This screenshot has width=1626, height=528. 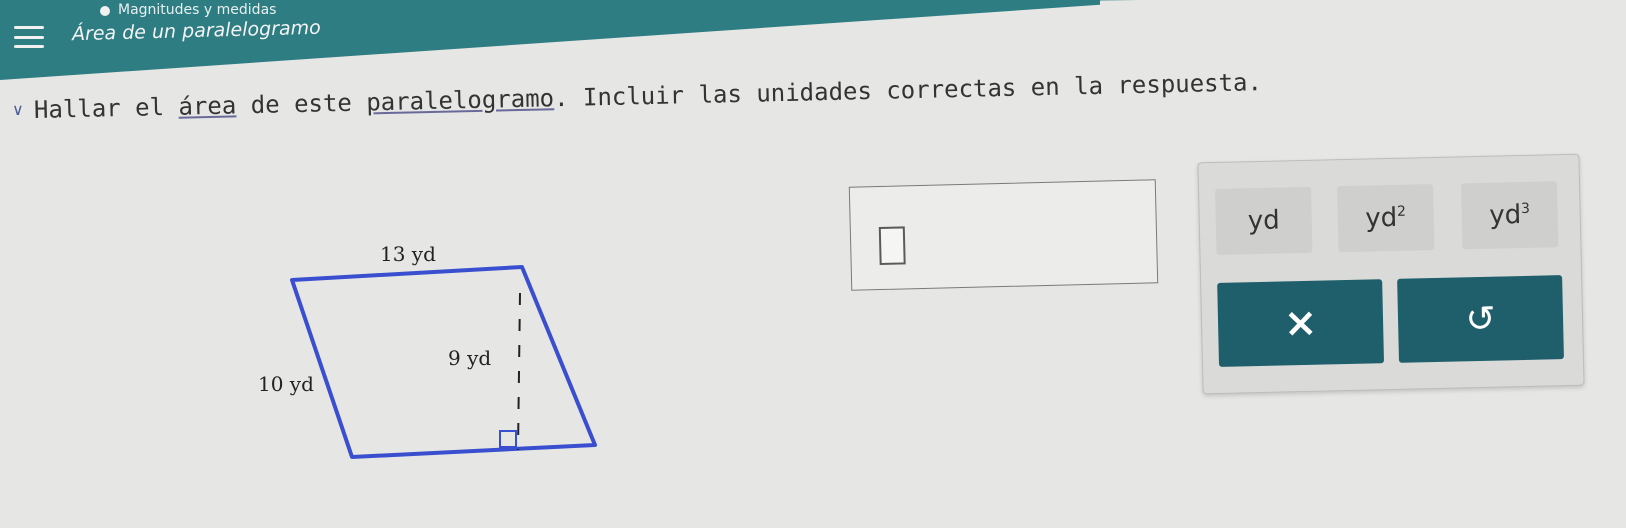 I want to click on right-angle-marker, so click(x=508, y=439).